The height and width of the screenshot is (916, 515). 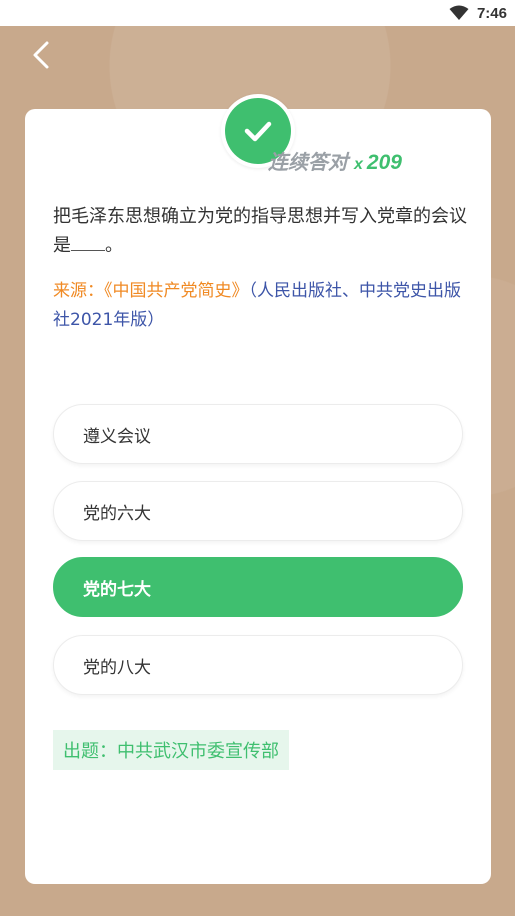 What do you see at coordinates (114, 245) in the screenshot?
I see `question-text-after: 。` at bounding box center [114, 245].